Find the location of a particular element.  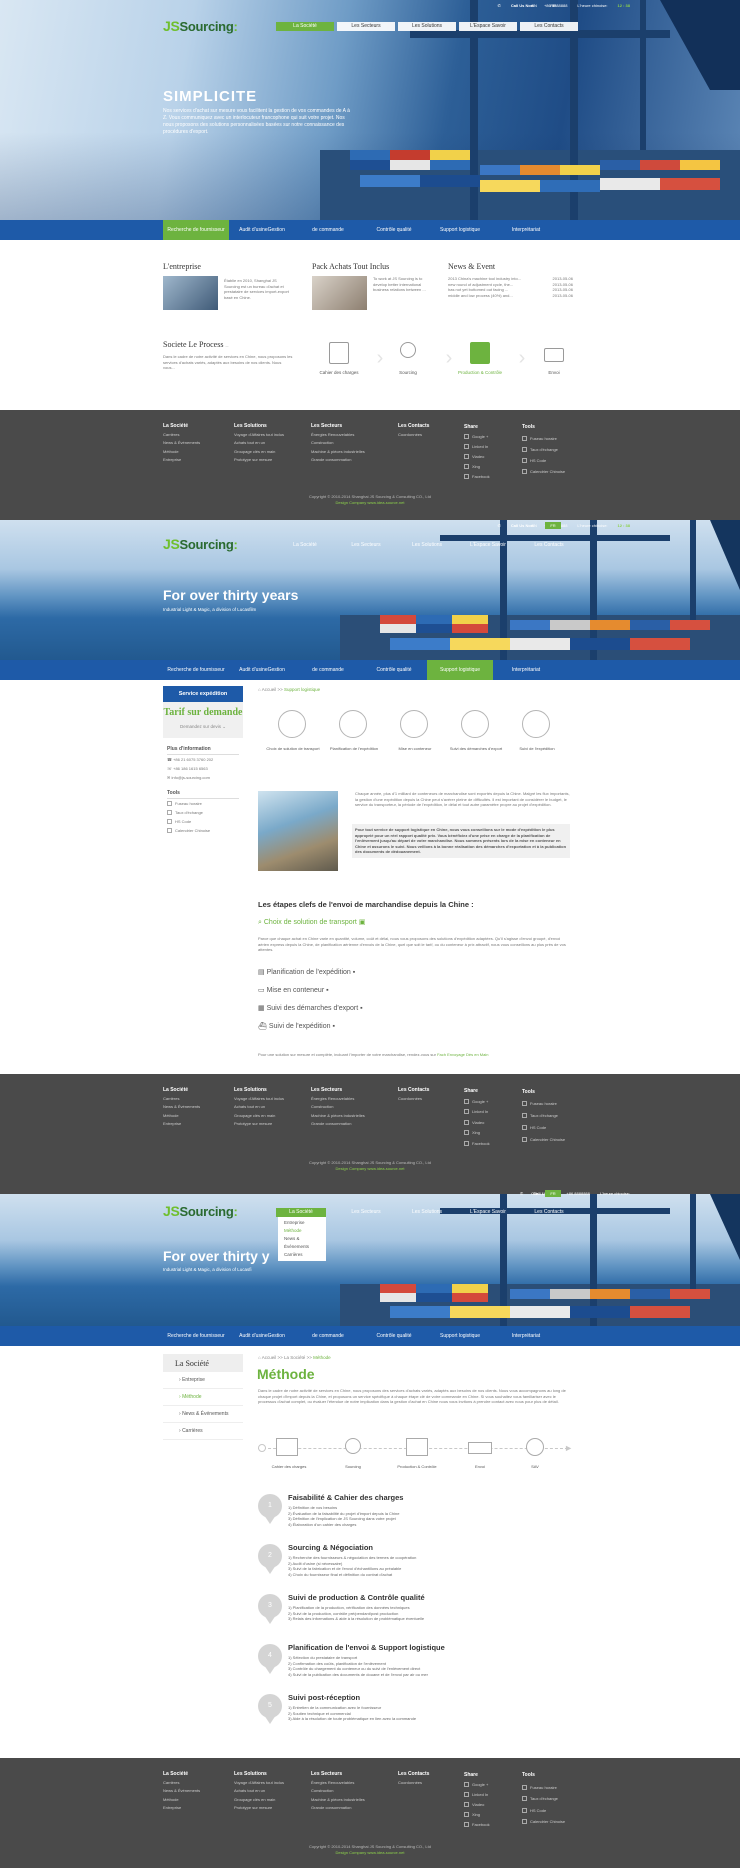

sidebar-item-carrieres: › Carrières is located at coordinates (203, 1431).